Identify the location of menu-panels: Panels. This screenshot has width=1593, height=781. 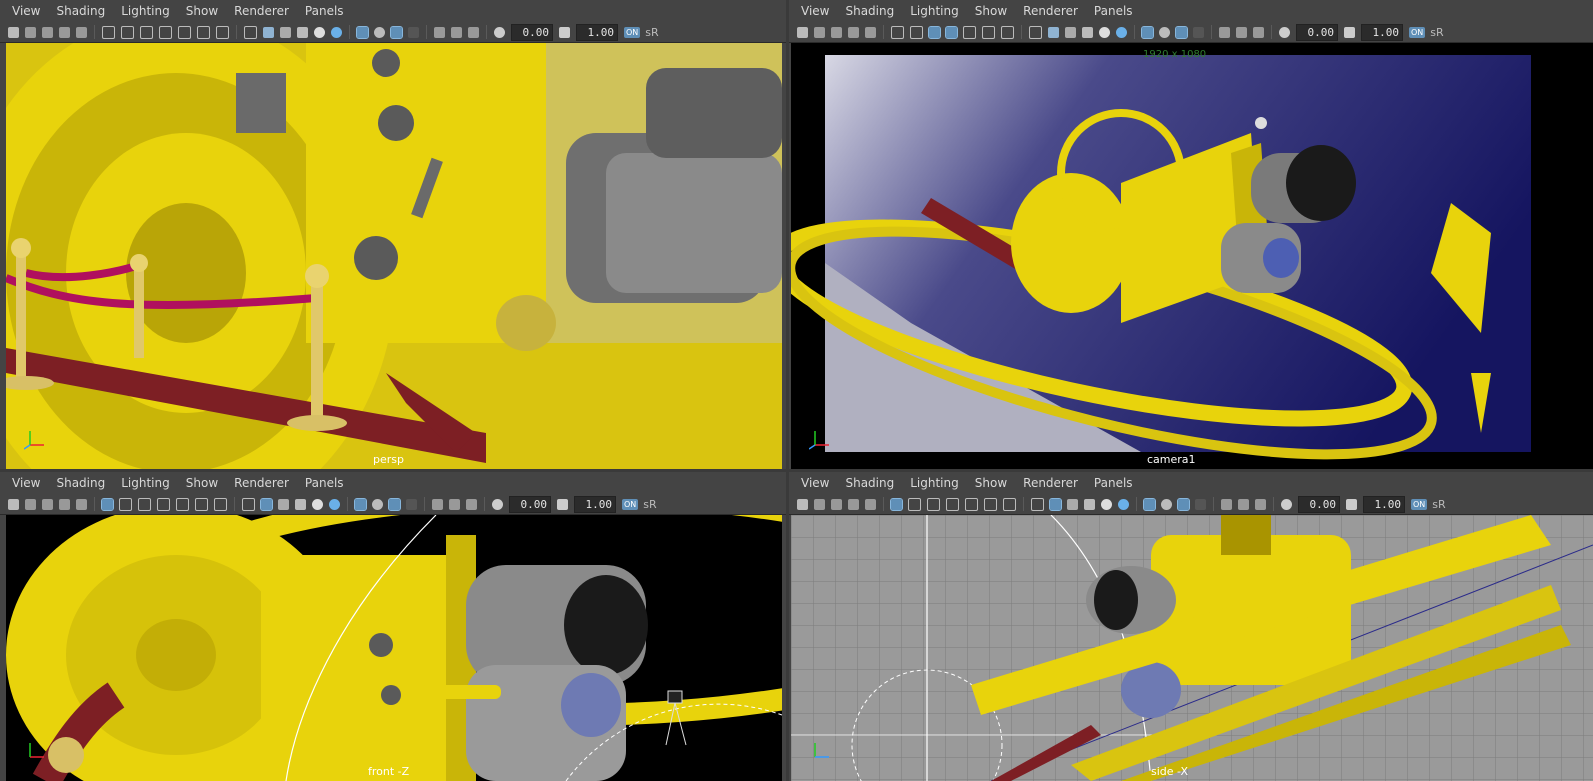
(1113, 11).